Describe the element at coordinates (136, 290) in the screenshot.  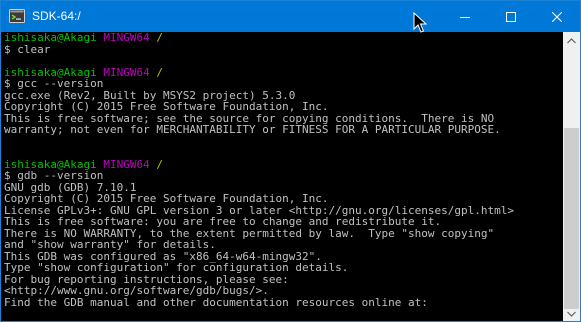
I see `output-line: <http://www.gnu.org/software/gdb/bugs/>.` at that location.